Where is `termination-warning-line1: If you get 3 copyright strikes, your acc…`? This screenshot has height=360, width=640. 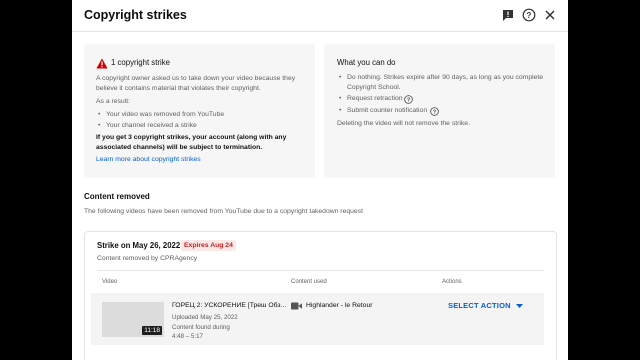 termination-warning-line1: If you get 3 copyright strikes, your acc… is located at coordinates (191, 137).